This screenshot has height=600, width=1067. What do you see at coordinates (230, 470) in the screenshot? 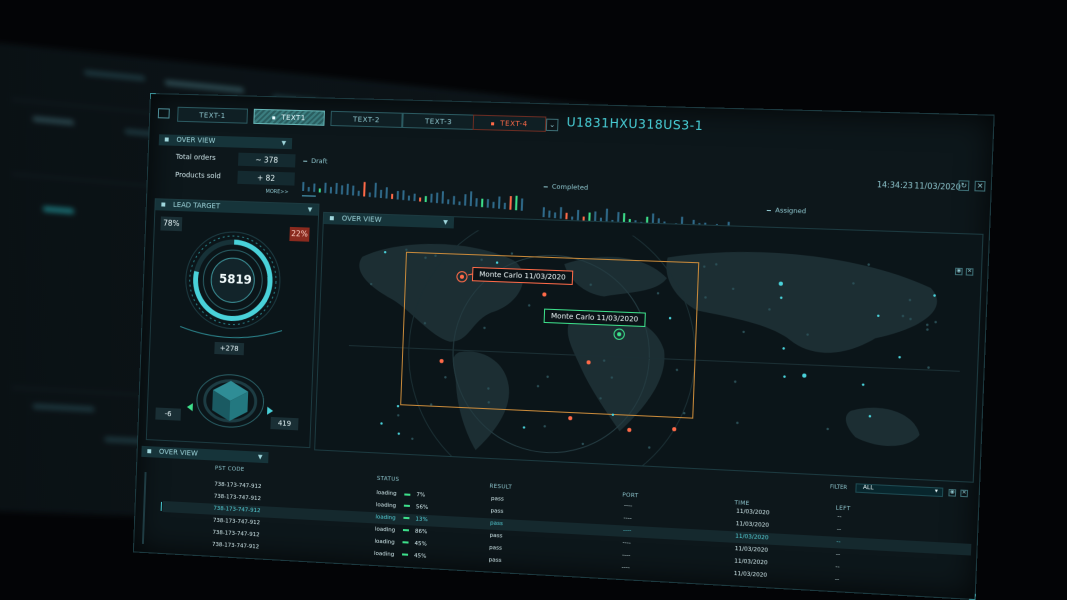
I see `col-pst-code: PST CODE` at bounding box center [230, 470].